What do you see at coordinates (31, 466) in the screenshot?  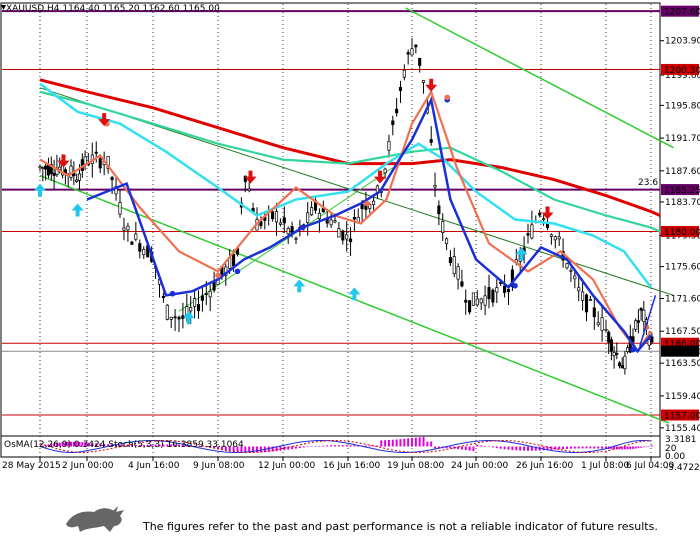 I see `time-tick-label: 28 May 2015` at bounding box center [31, 466].